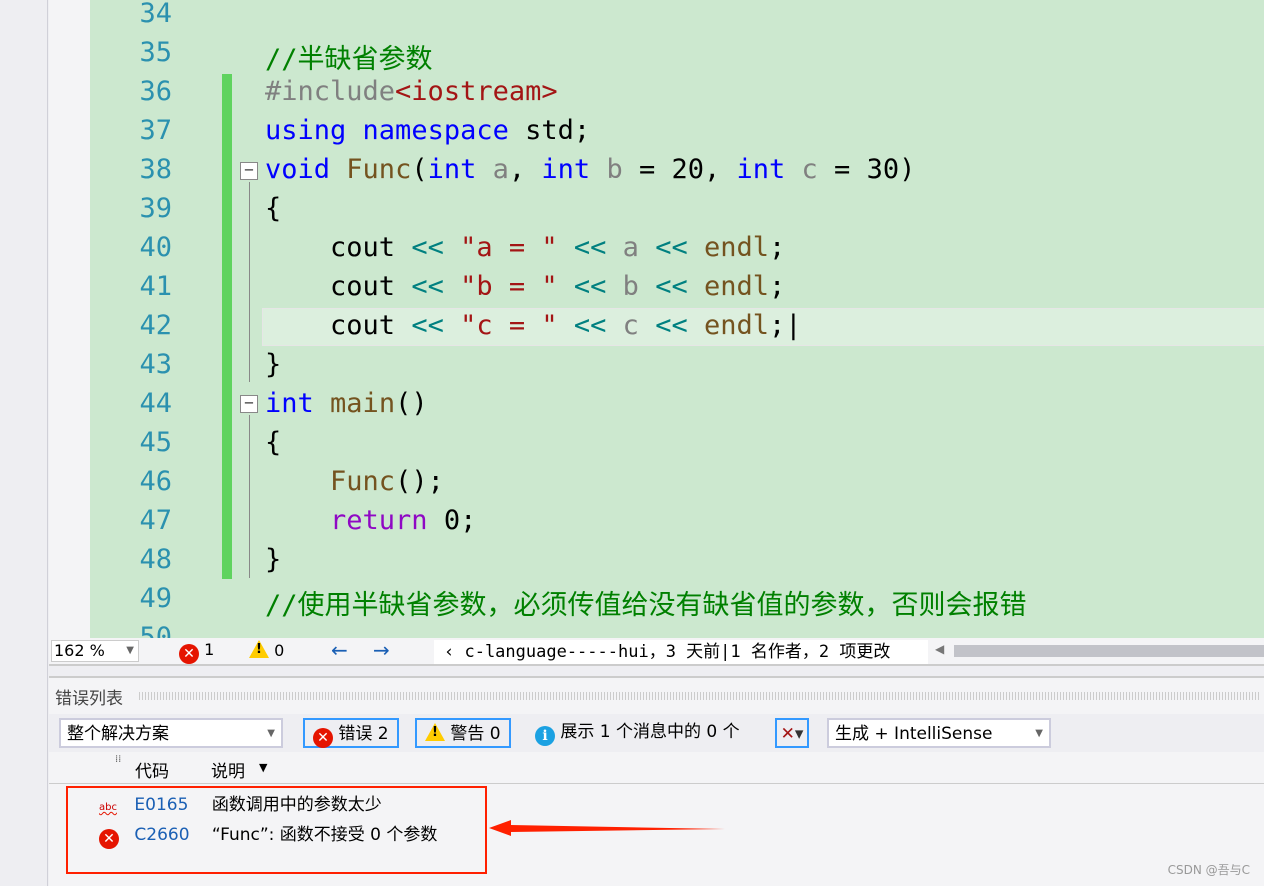 The width and height of the screenshot is (1264, 886). What do you see at coordinates (349, 59) in the screenshot?
I see `code-token: //半缺省参数` at bounding box center [349, 59].